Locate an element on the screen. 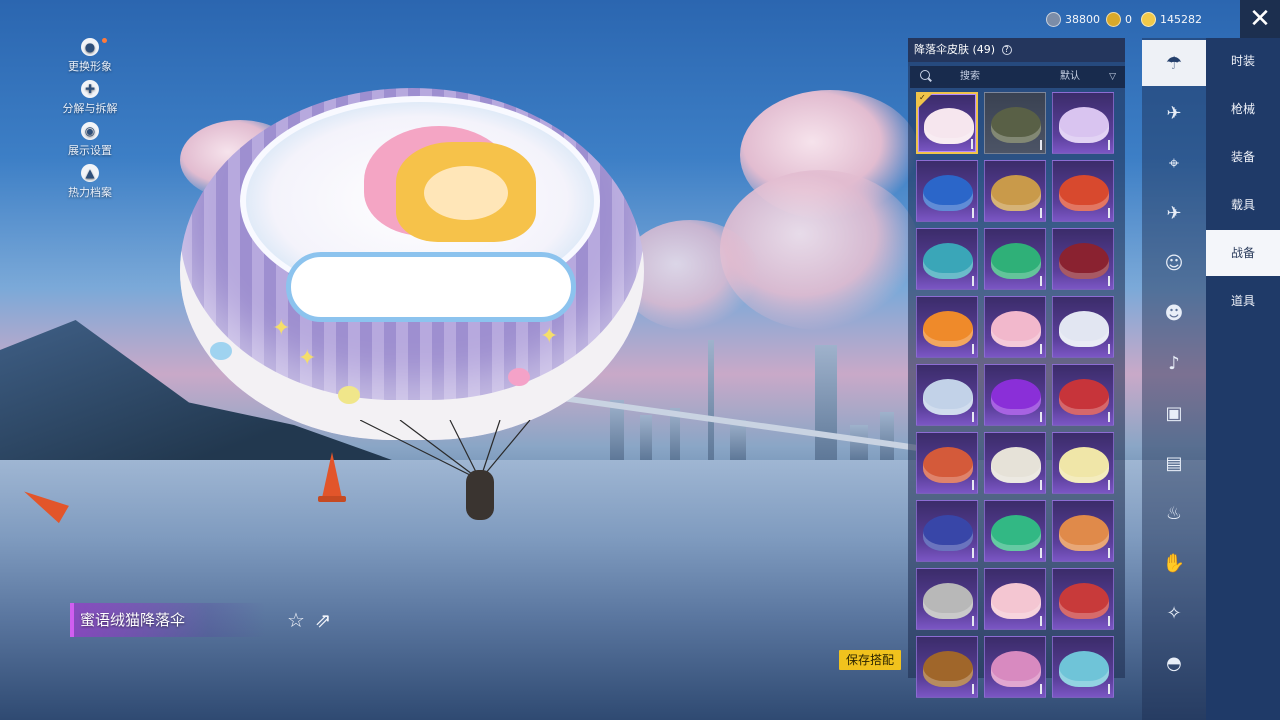 This screenshot has height=720, width=1280. tab-1: 枪械 is located at coordinates (1243, 109).